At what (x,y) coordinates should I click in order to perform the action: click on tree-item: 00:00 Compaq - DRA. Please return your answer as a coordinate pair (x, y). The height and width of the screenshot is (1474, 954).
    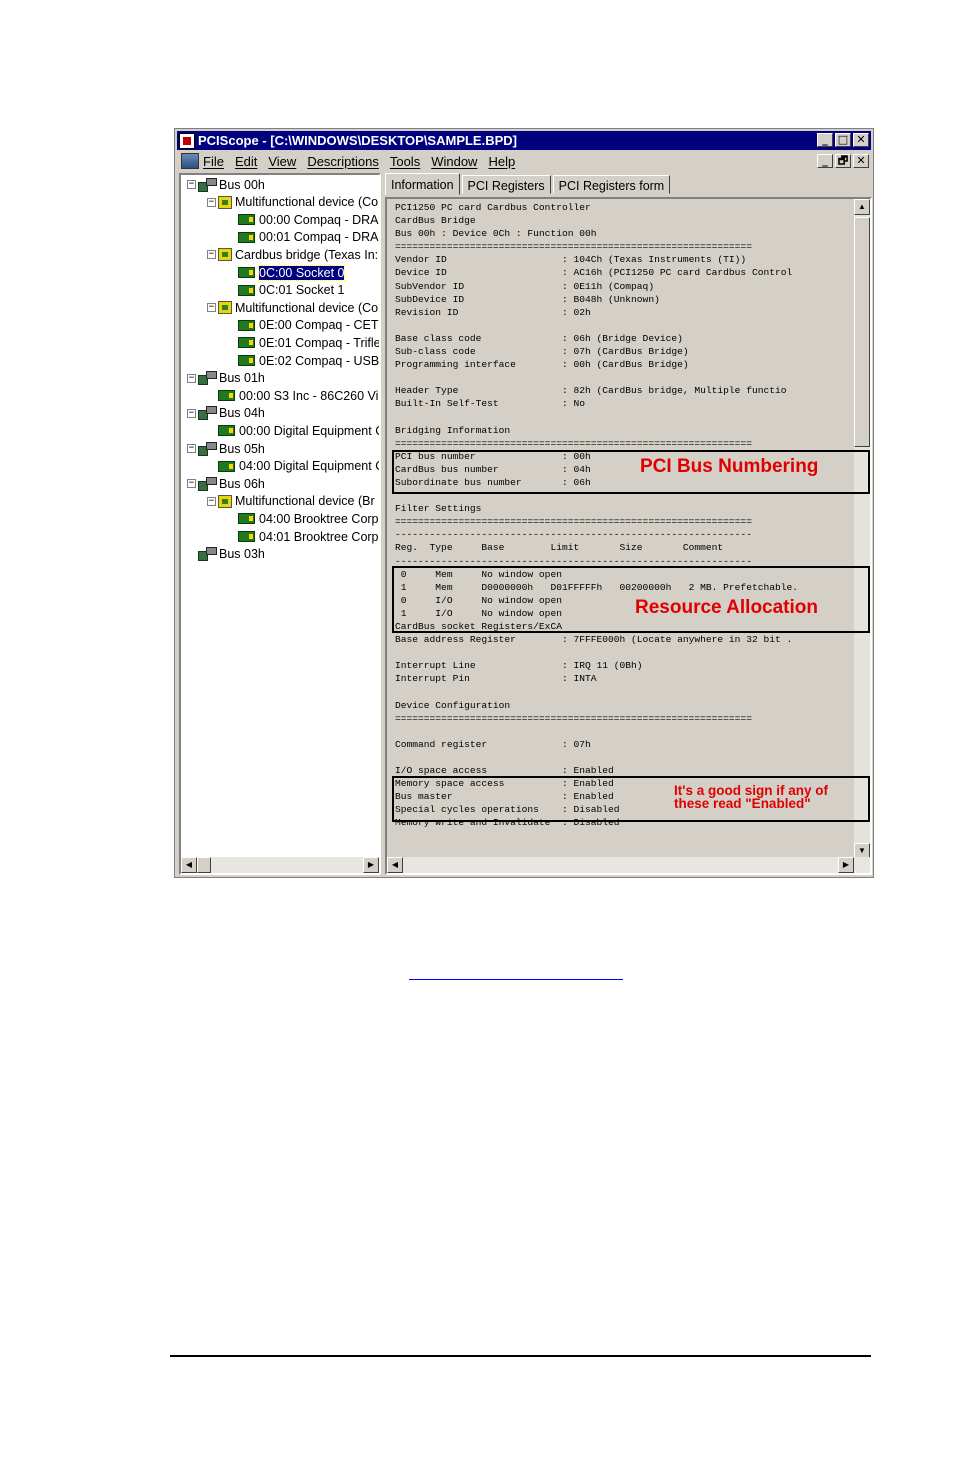
    Looking at the image, I should click on (303, 219).